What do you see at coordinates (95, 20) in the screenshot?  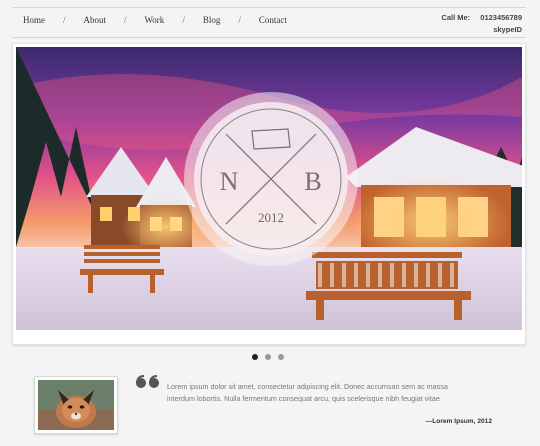 I see `nav-item-about: About` at bounding box center [95, 20].